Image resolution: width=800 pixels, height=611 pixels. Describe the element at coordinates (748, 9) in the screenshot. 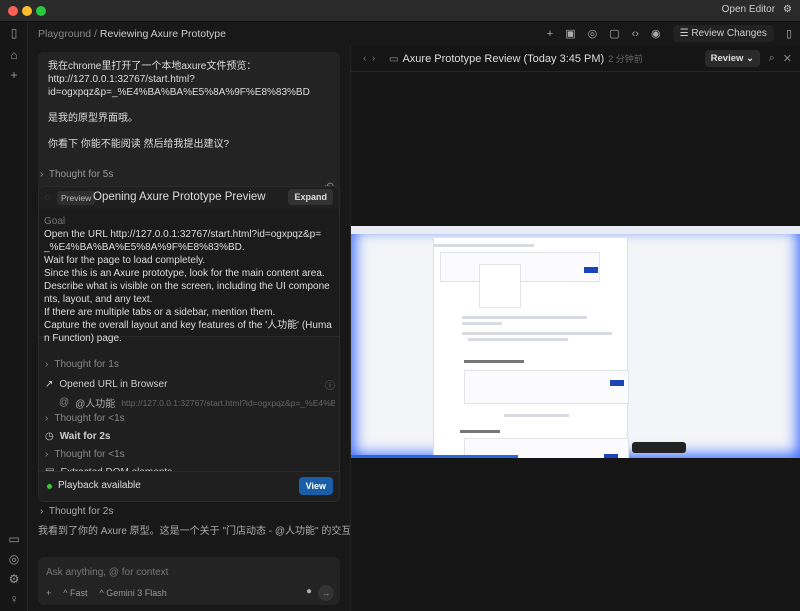

I see `open-editor-button: Open Editor` at that location.